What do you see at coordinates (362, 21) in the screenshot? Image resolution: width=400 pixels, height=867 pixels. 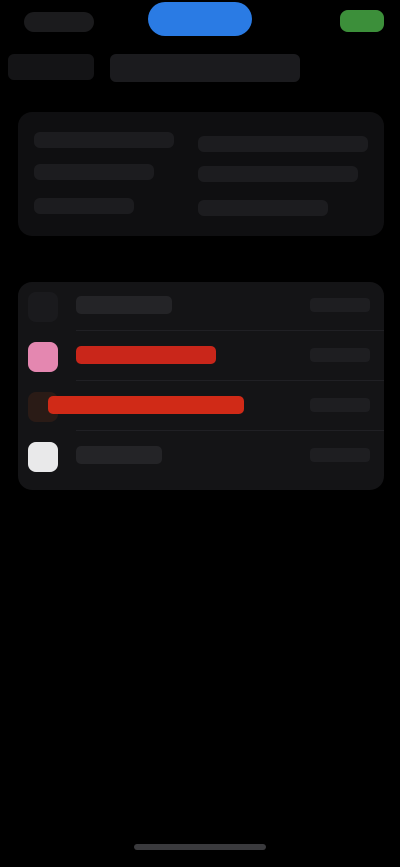 I see `battery-icon` at bounding box center [362, 21].